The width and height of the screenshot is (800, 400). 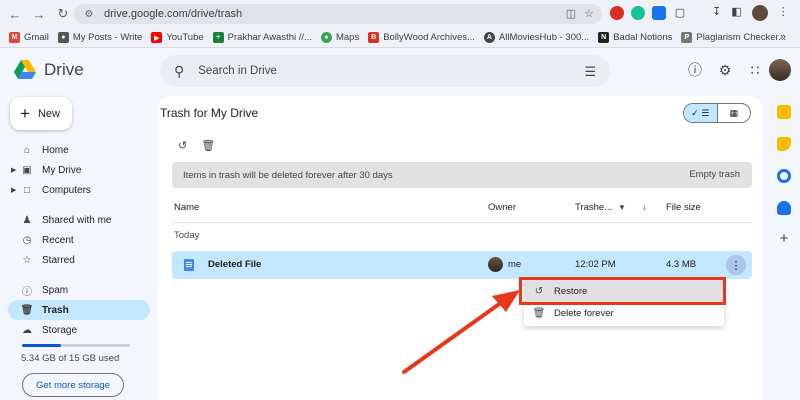 What do you see at coordinates (182, 145) in the screenshot?
I see `restore-all-icon: ↺` at bounding box center [182, 145].